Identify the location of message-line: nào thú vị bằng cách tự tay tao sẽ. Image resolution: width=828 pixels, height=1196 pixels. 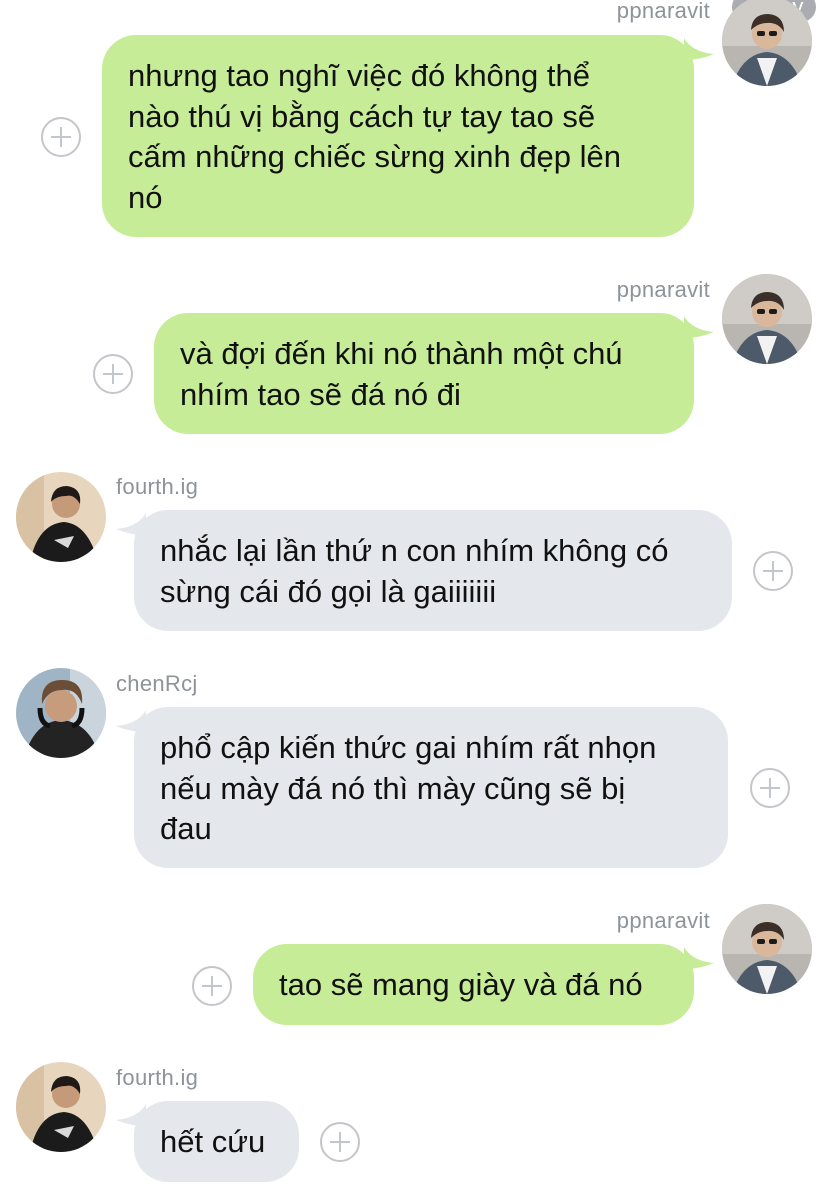
(362, 116).